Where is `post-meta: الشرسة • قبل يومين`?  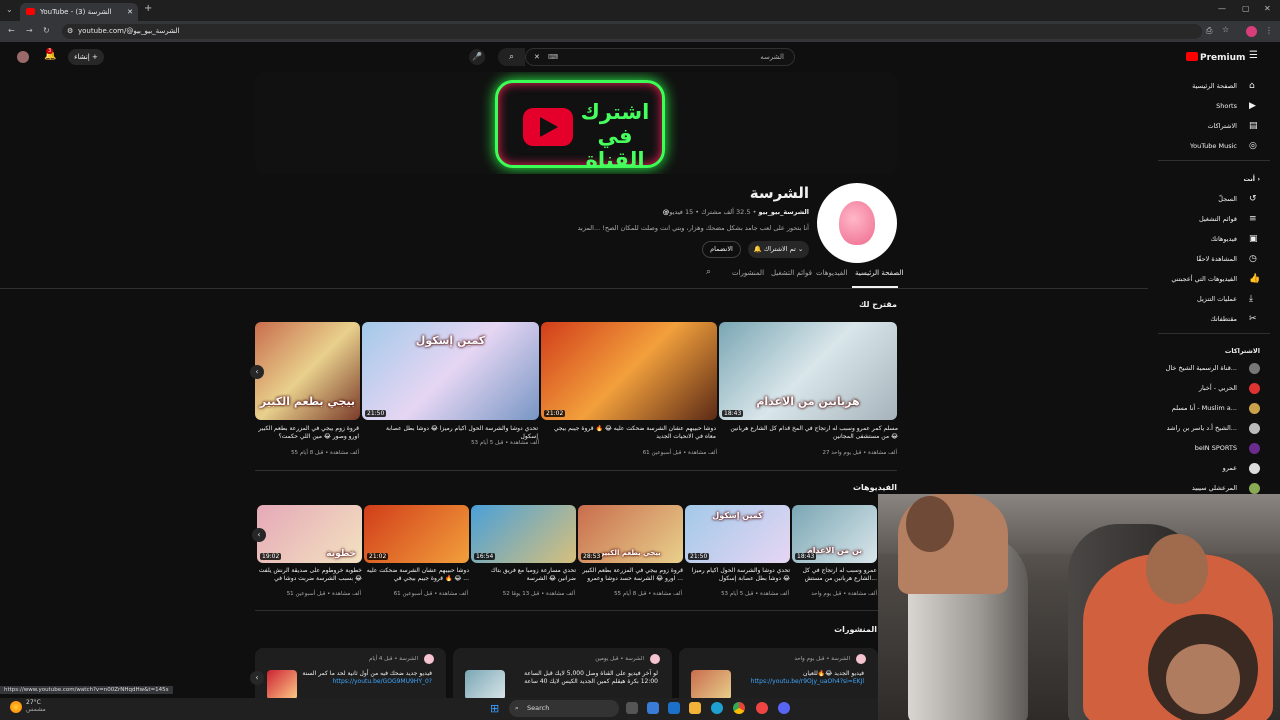
post-meta: الشرسة • قبل يومين is located at coordinates (619, 659).